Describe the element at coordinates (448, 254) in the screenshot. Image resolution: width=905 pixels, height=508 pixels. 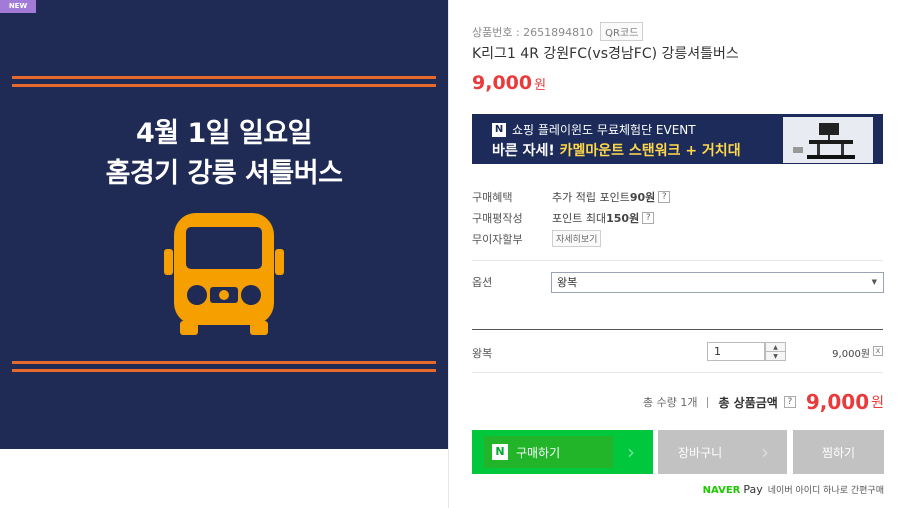
I see `column-divider` at that location.